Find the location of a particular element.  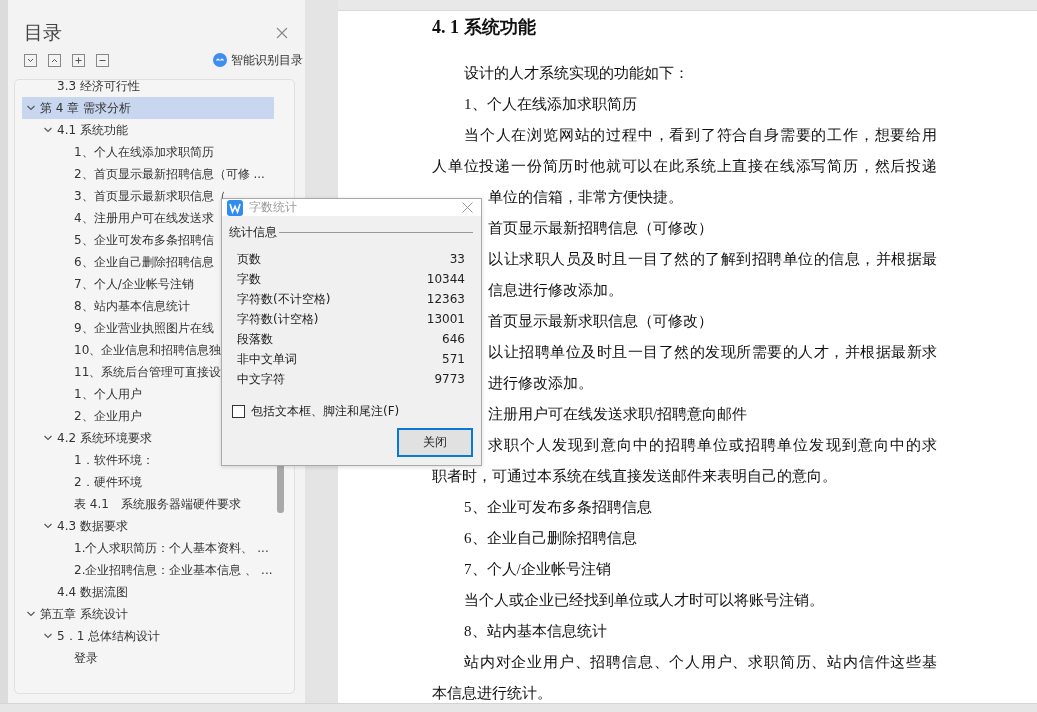

stat-label: 字数 is located at coordinates (249, 279).